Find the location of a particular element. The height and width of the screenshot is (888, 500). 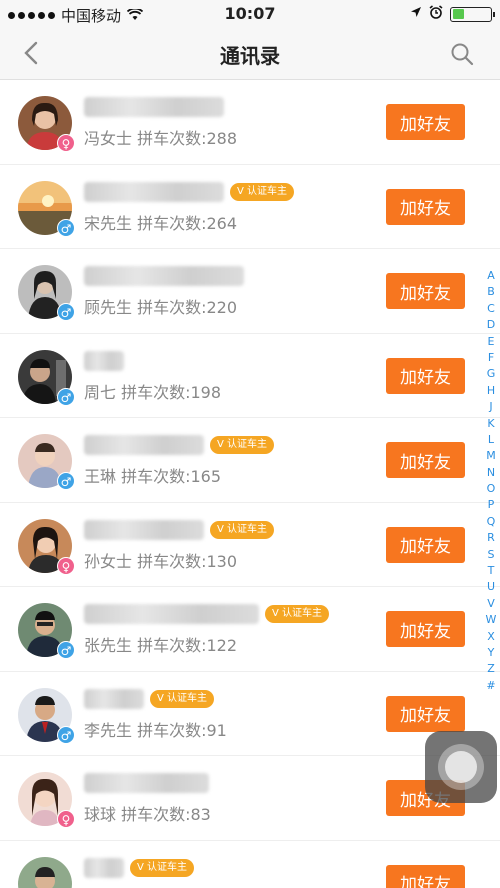

page-title: 通讯录 is located at coordinates (250, 56).